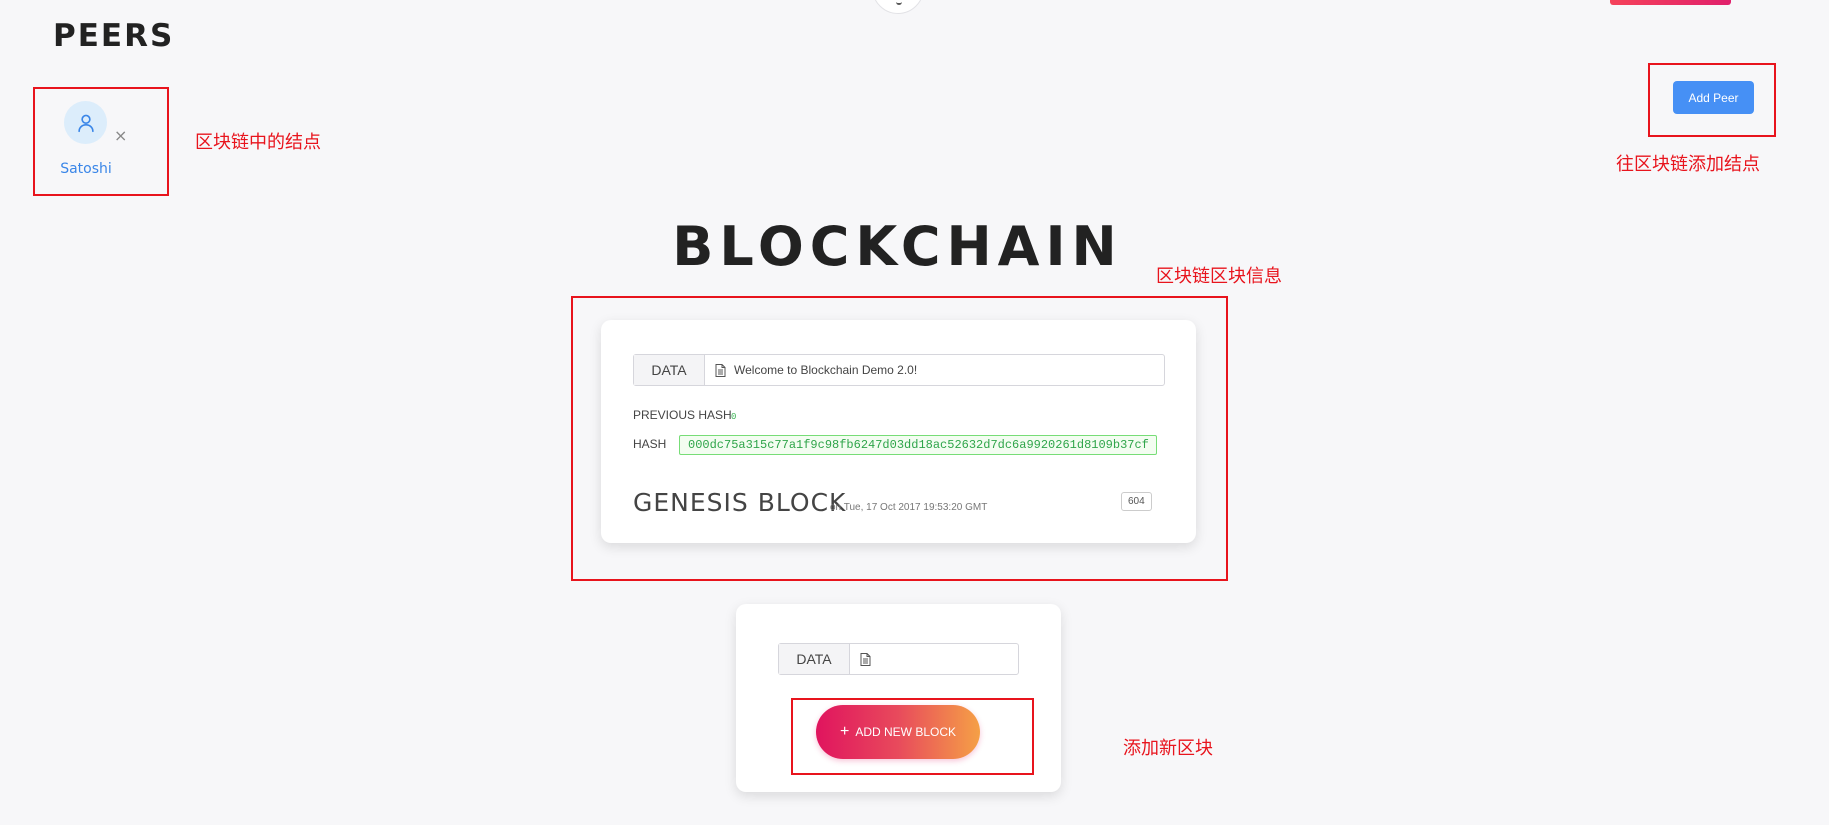 The width and height of the screenshot is (1829, 825). I want to click on blockchain-title: BLOCKCHAIN, so click(897, 246).